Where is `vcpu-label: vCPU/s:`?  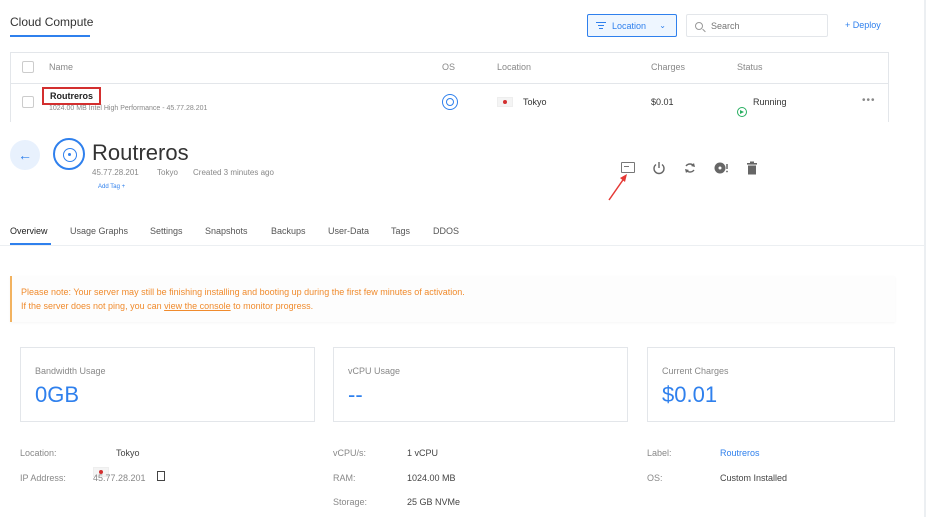
vcpu-label: vCPU/s: is located at coordinates (350, 453).